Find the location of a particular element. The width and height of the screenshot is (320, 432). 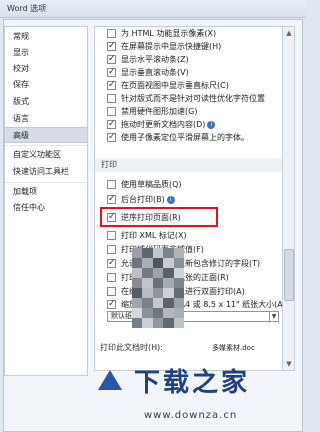

option-label: 使用子像素定位平滑屏幕上的字体。 is located at coordinates (185, 137).